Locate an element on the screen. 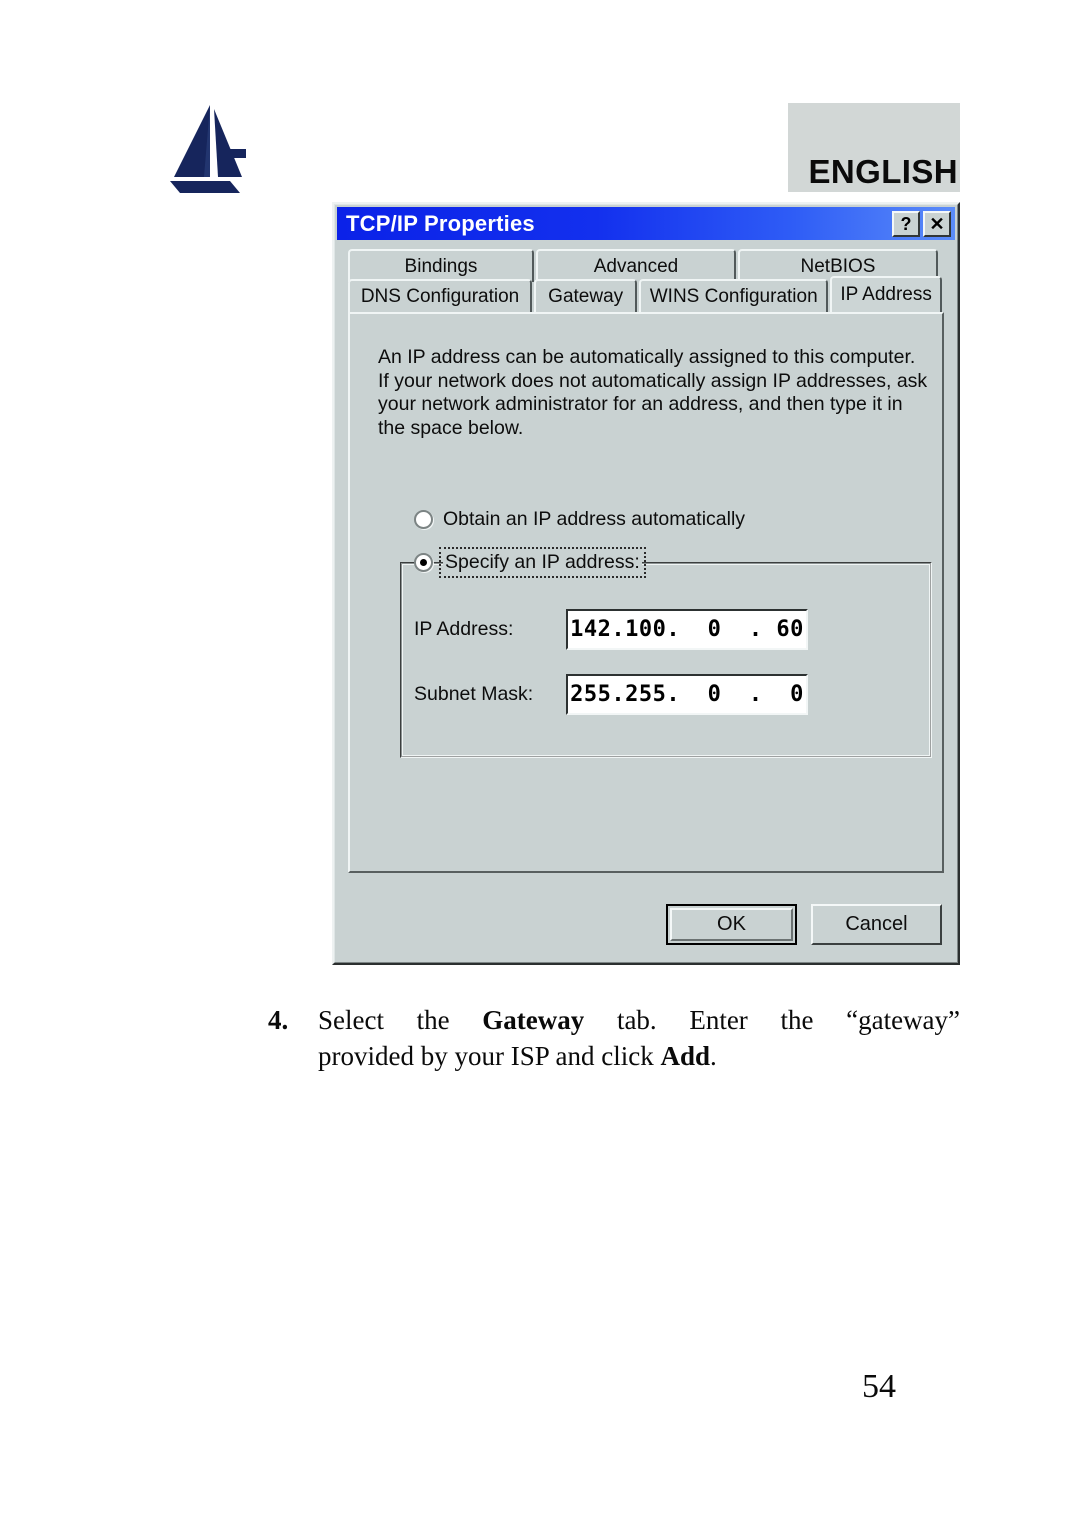 This screenshot has height=1528, width=1080. close-button: ✕ is located at coordinates (937, 223).